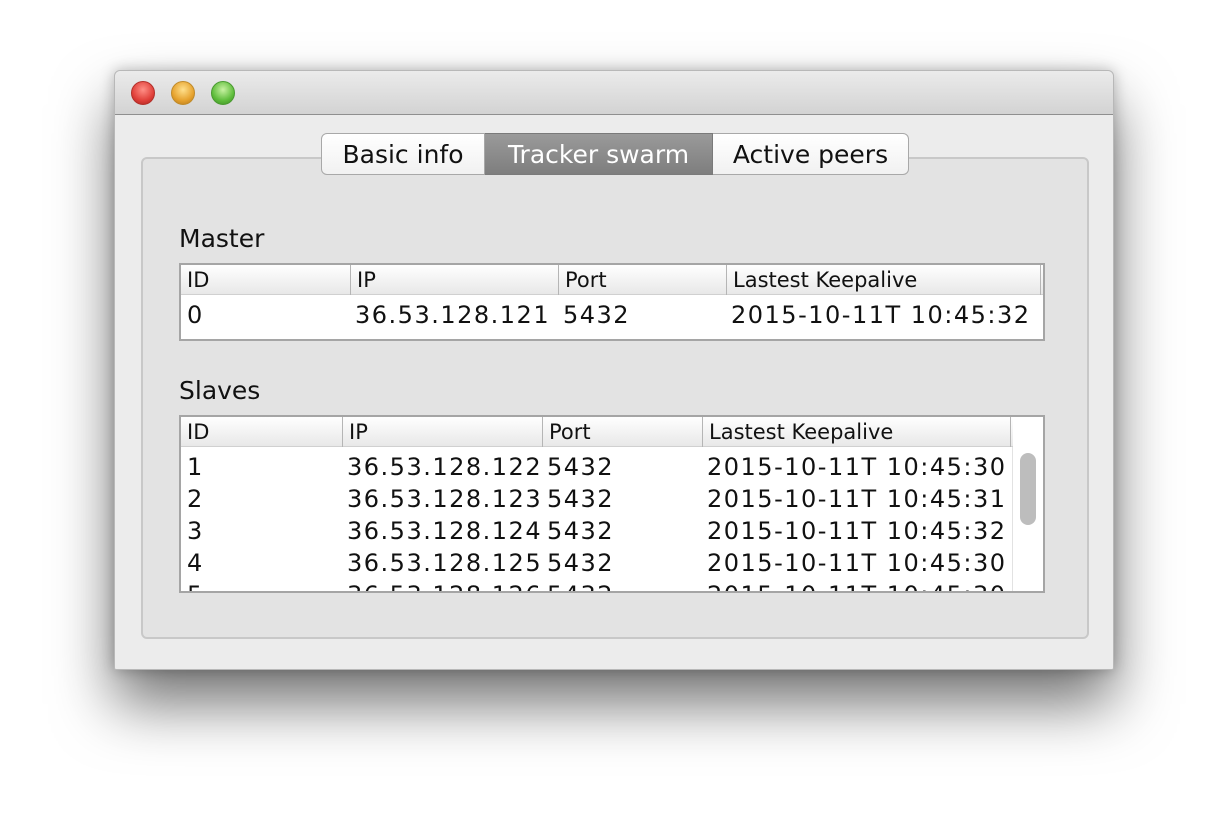 Image resolution: width=1228 pixels, height=828 pixels. What do you see at coordinates (143, 93) in the screenshot?
I see `close-icon` at bounding box center [143, 93].